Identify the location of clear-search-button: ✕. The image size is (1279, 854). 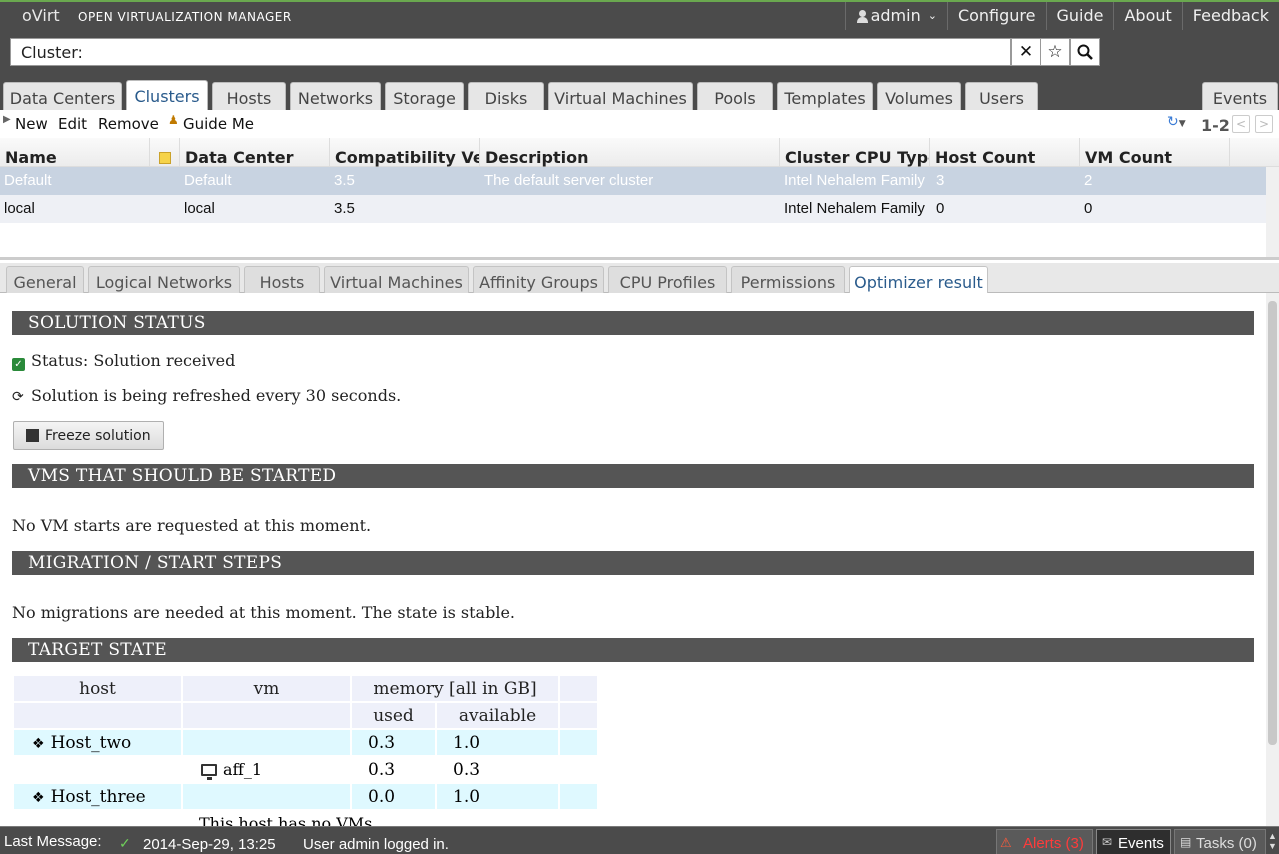
(1026, 52).